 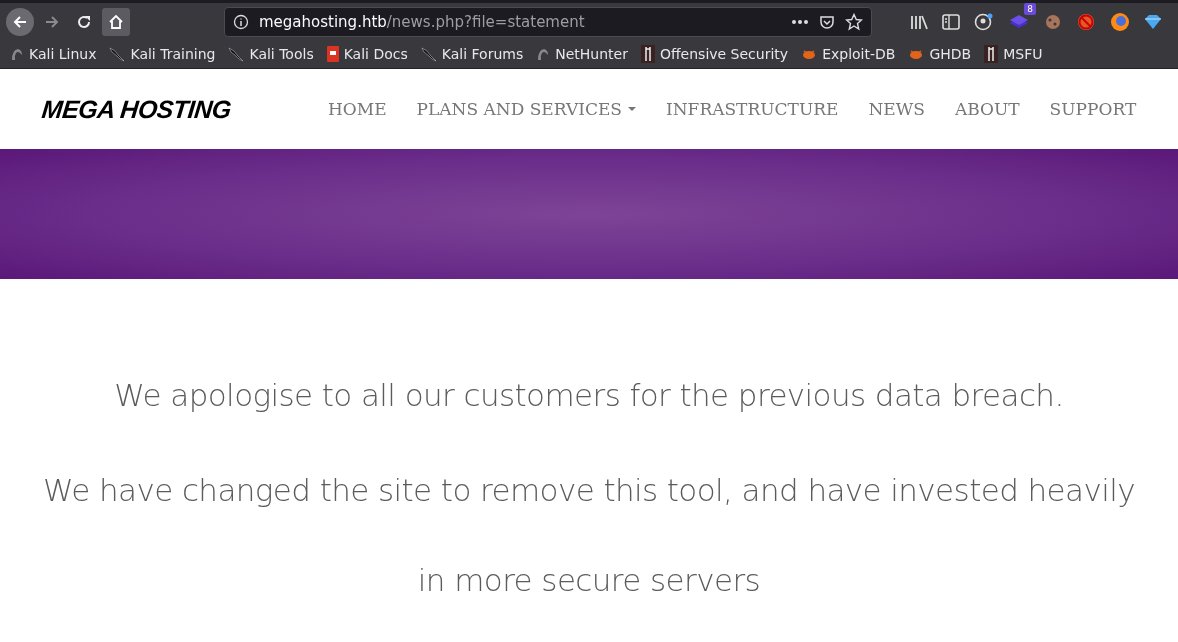 I want to click on document-icon, so click(x=332, y=54).